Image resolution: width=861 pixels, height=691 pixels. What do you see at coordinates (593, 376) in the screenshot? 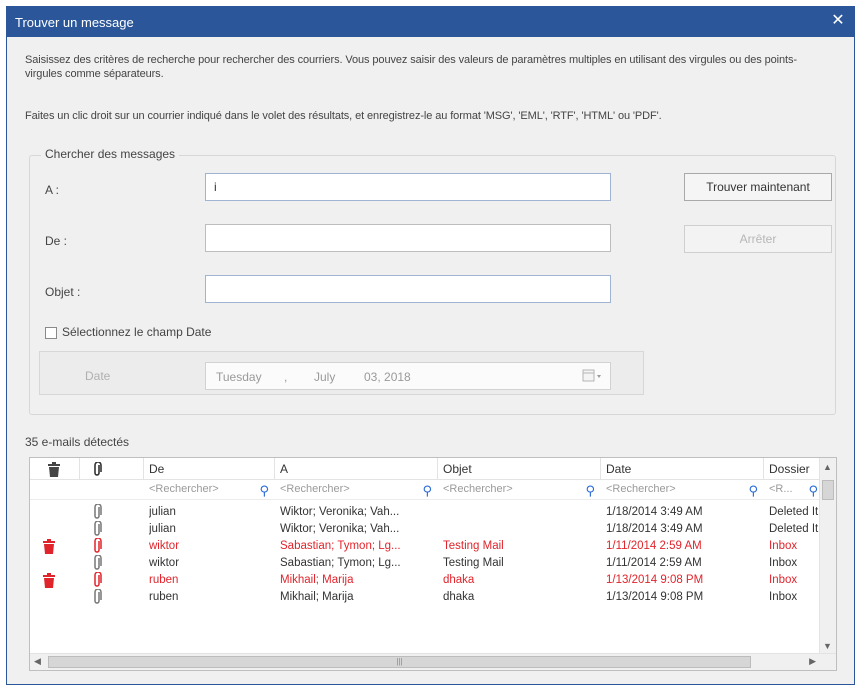
I see `calendar-dropdown-icon` at bounding box center [593, 376].